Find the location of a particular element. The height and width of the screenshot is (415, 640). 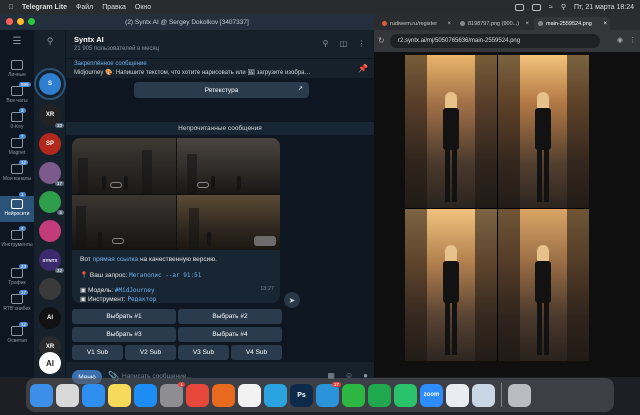

screen-record-icon is located at coordinates (519, 7).